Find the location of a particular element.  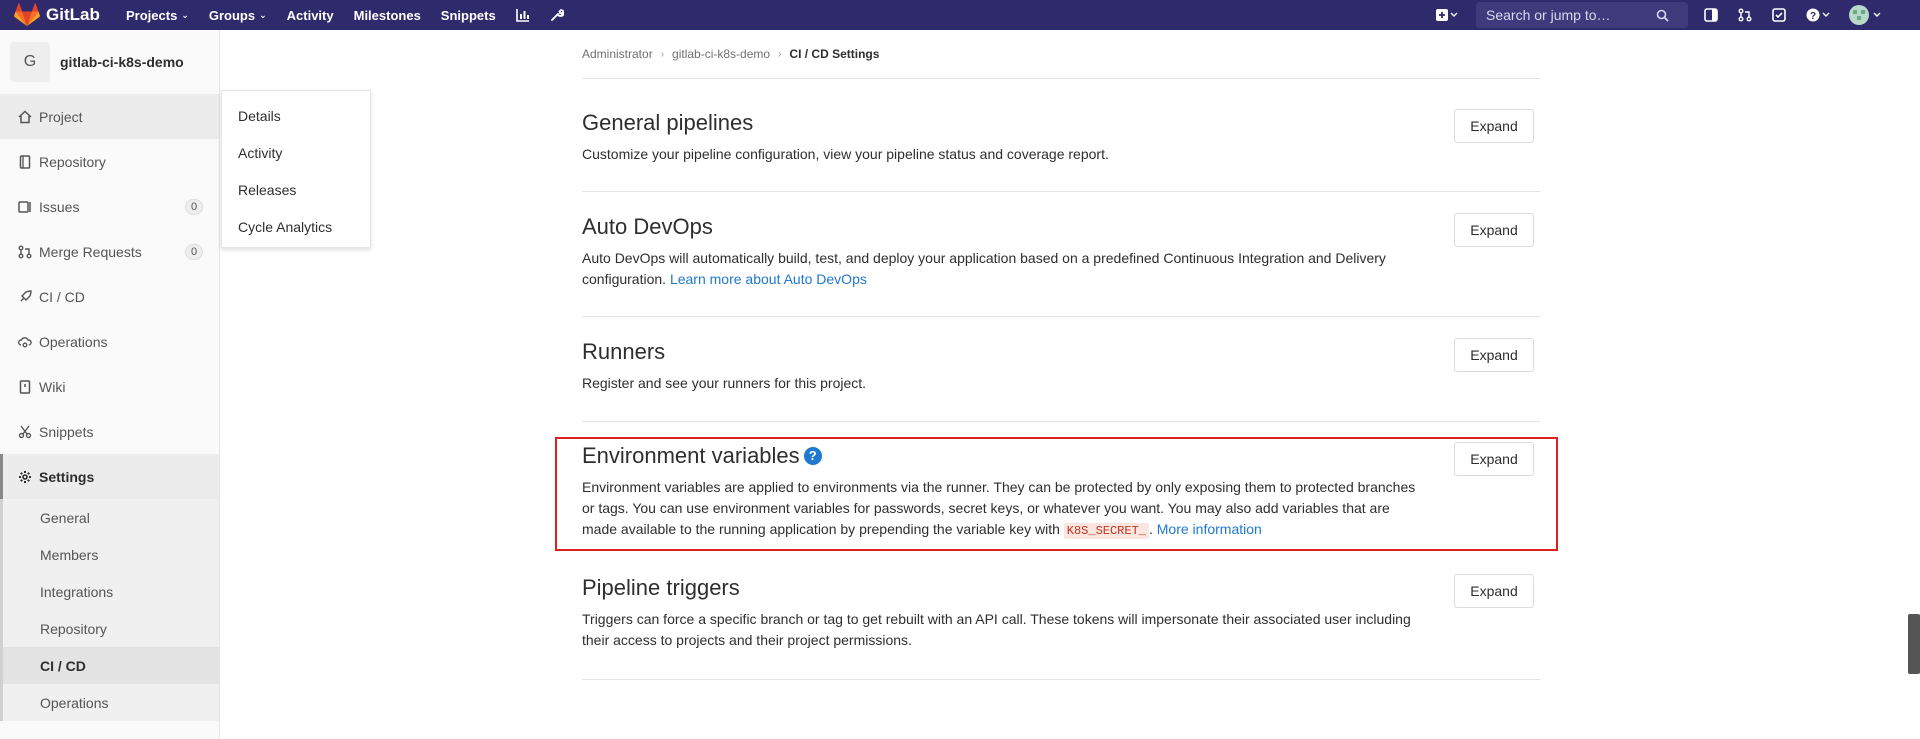

gitlab-logo: GitLab is located at coordinates (65, 15).